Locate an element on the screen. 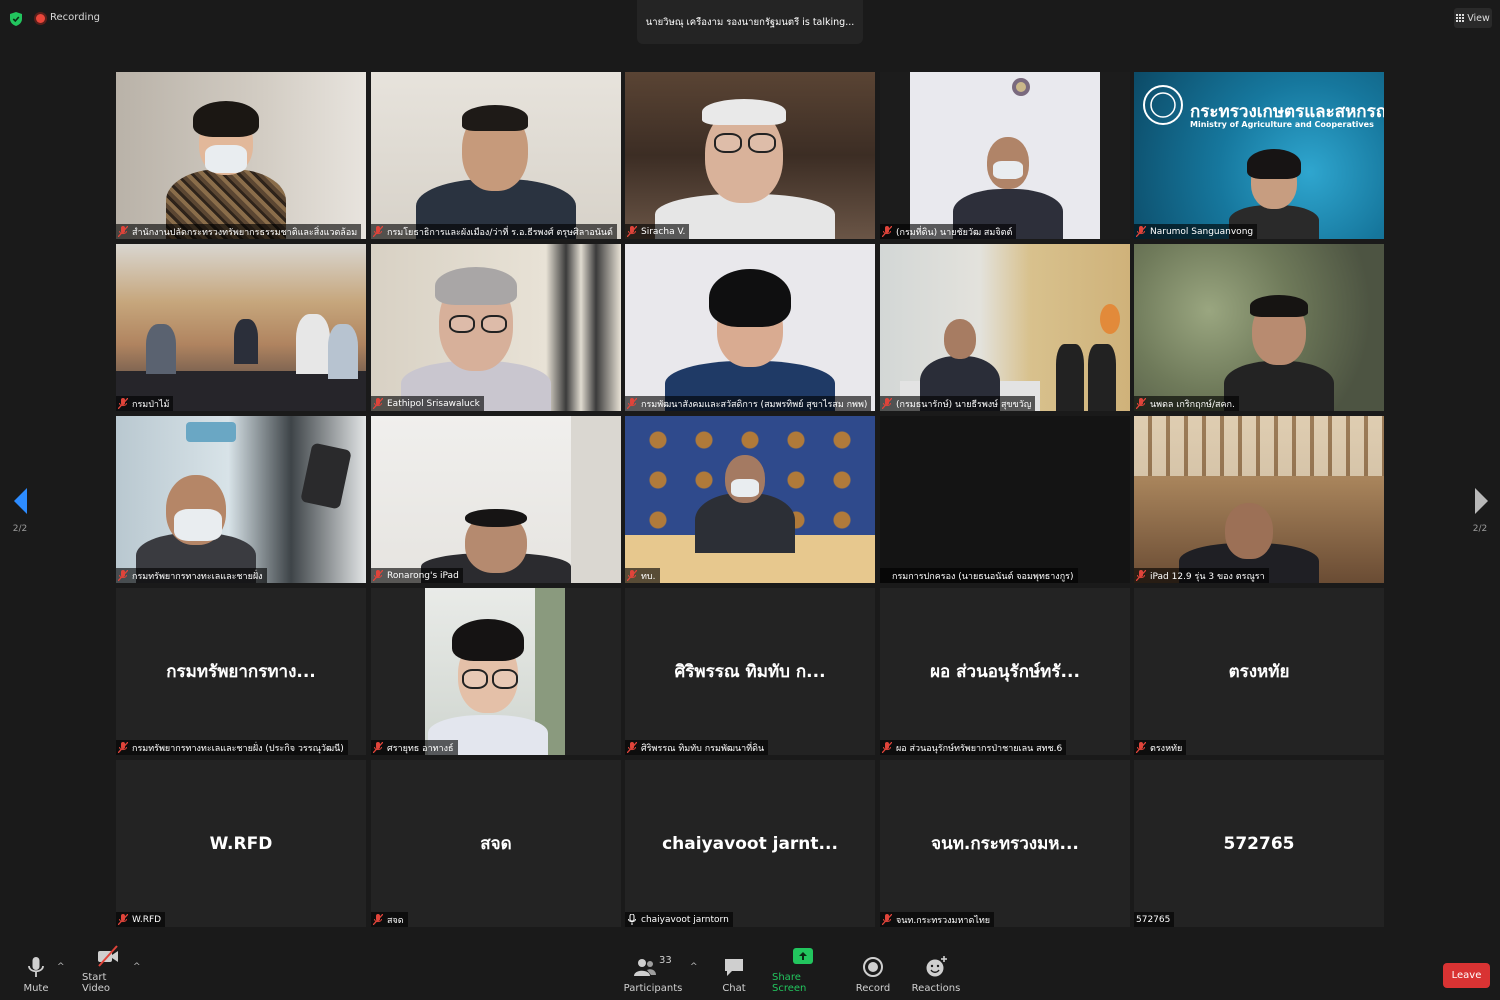 The width and height of the screenshot is (1500, 1000). participant-name-tag: 572765 is located at coordinates (1154, 919).